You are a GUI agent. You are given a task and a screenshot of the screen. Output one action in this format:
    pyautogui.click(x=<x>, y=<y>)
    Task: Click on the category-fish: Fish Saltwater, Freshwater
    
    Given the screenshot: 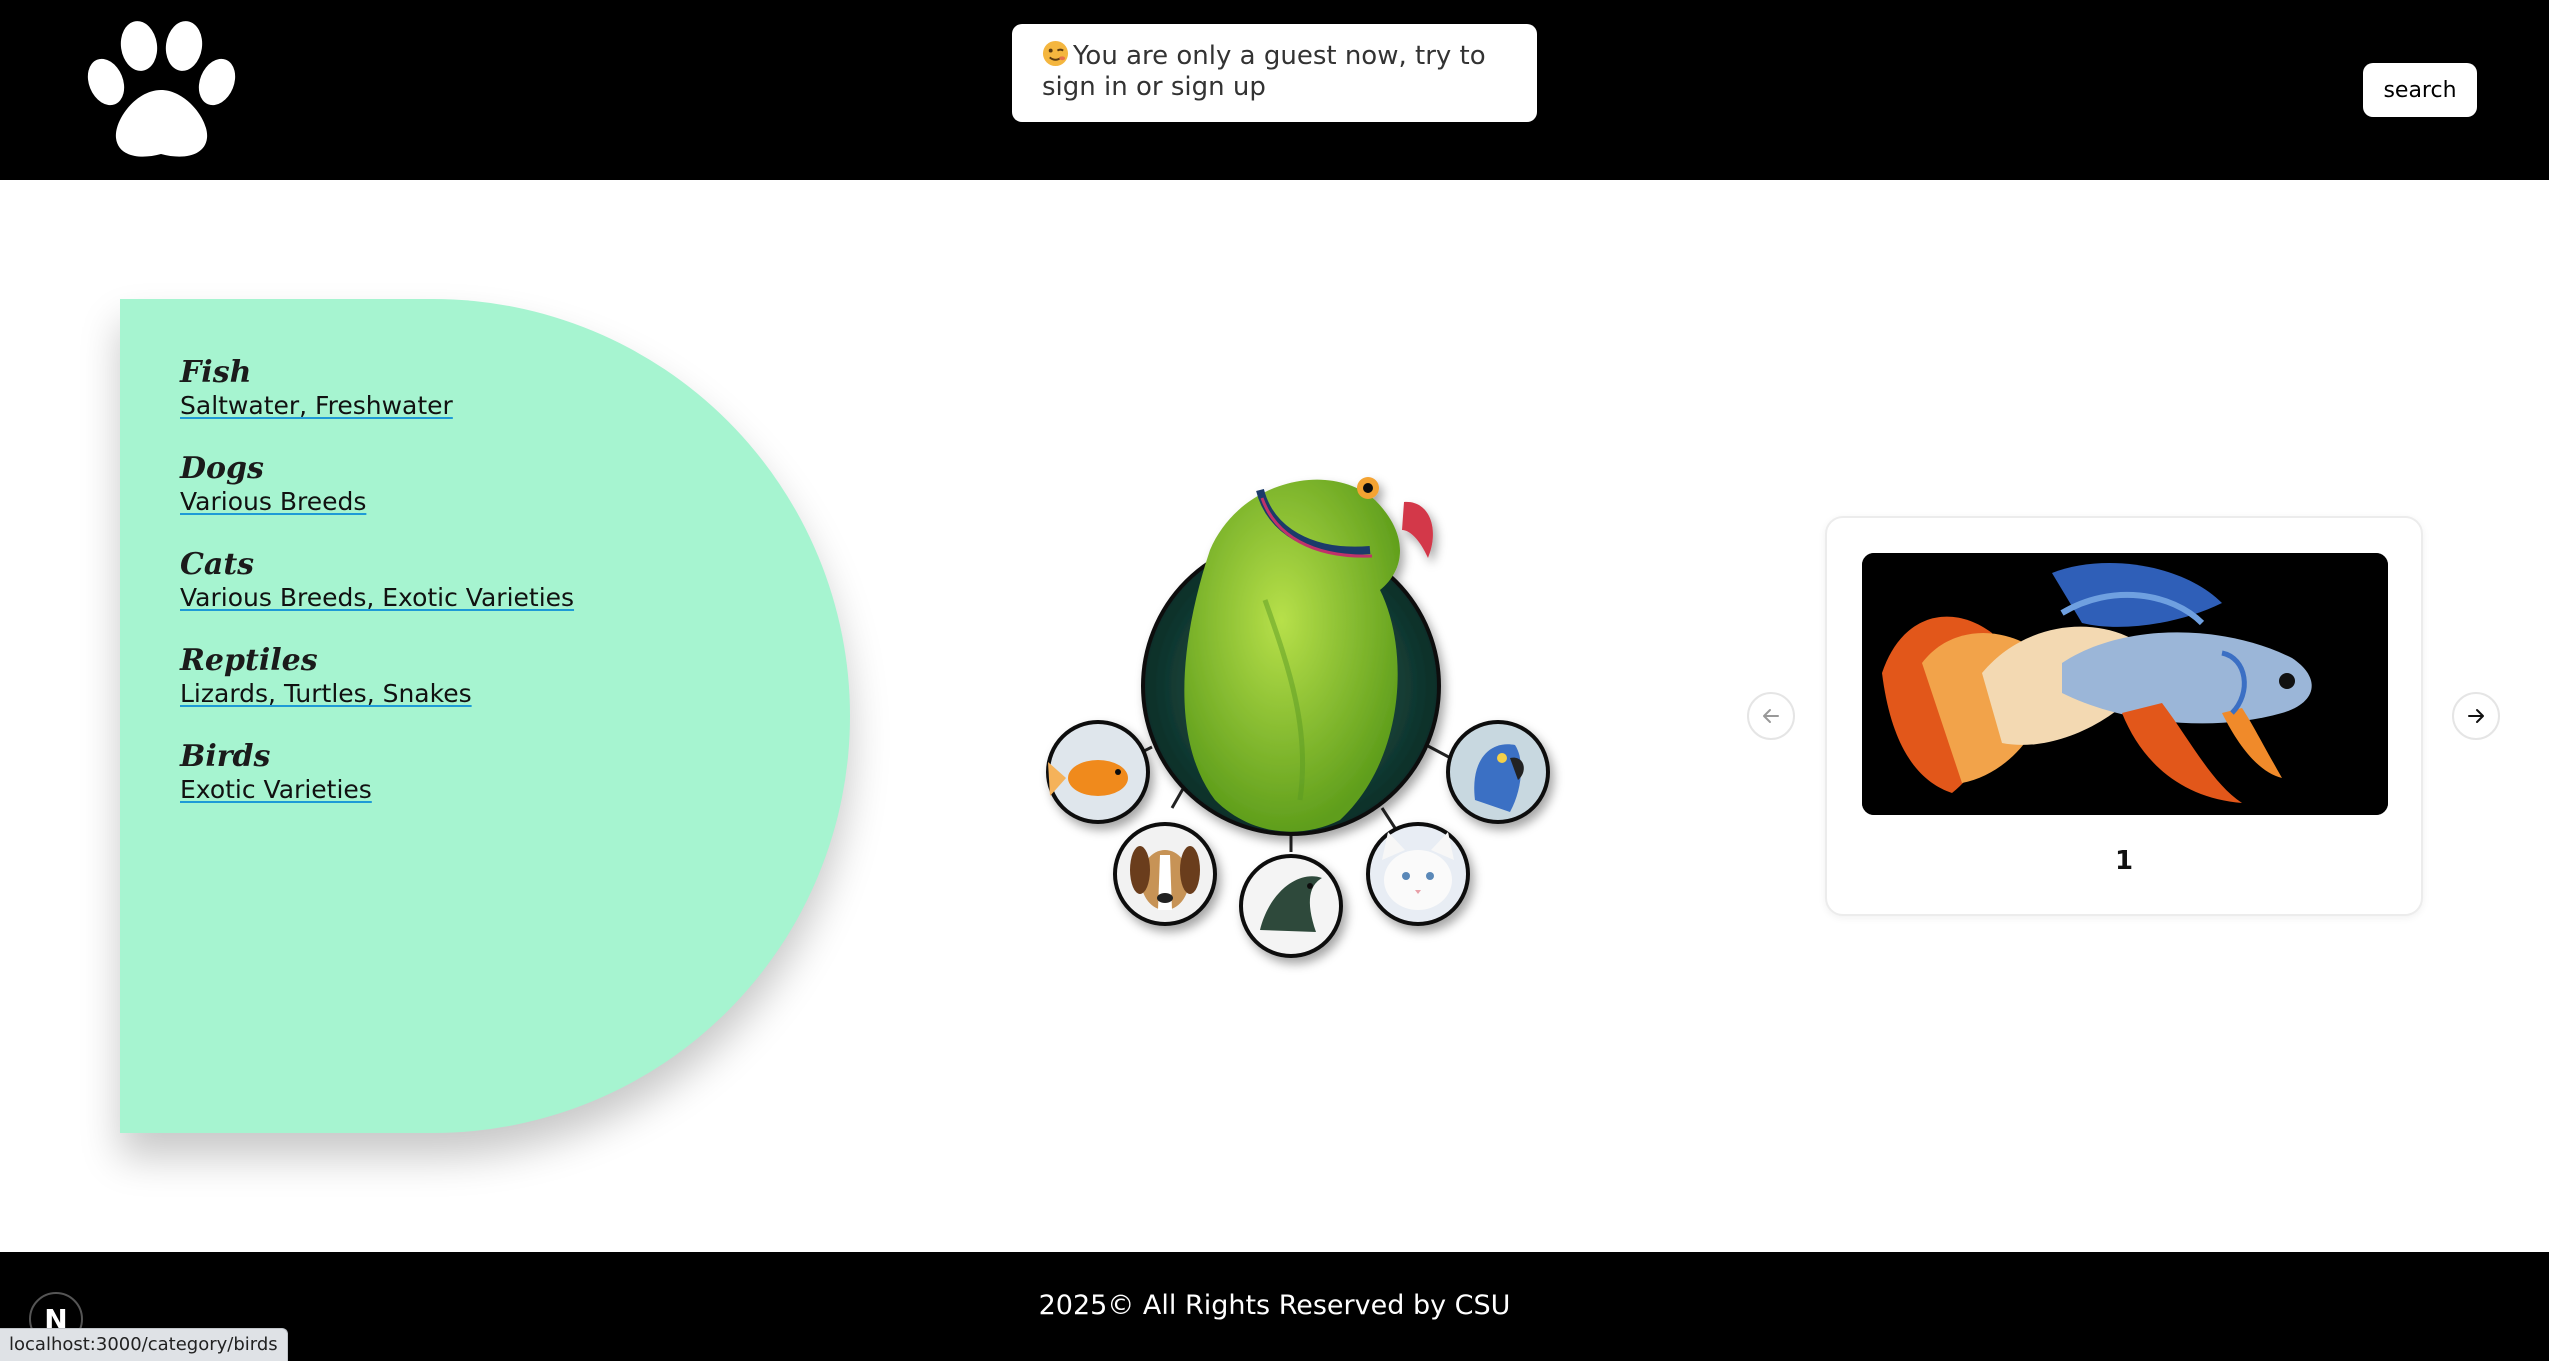 What is the action you would take?
    pyautogui.click(x=377, y=403)
    